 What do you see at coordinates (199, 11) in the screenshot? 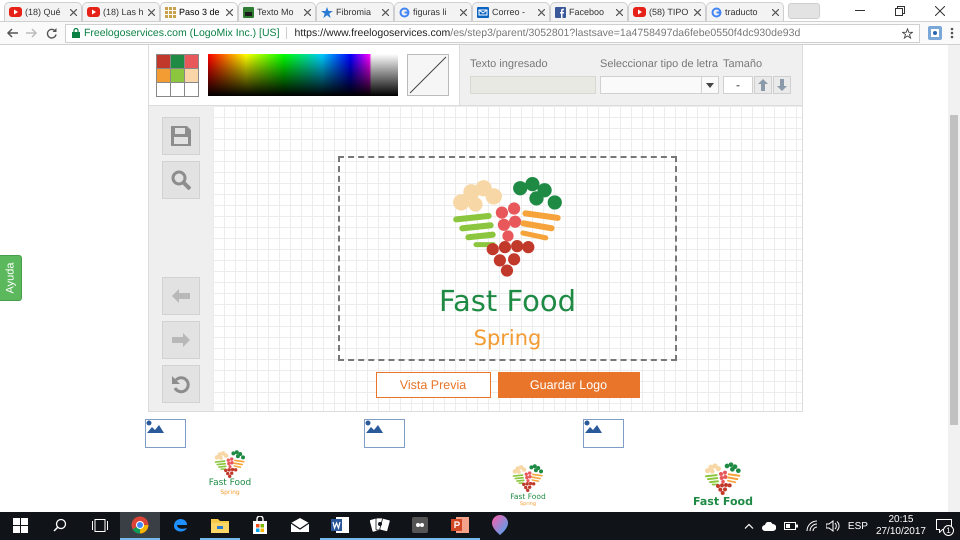
I see `browser-tab: Paso 3 de` at bounding box center [199, 11].